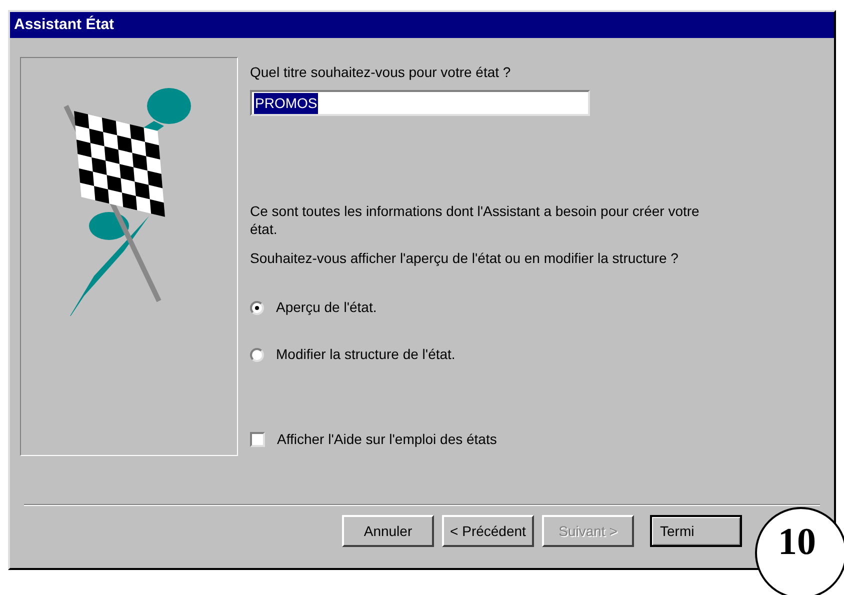  I want to click on step-badge: 10, so click(799, 551).